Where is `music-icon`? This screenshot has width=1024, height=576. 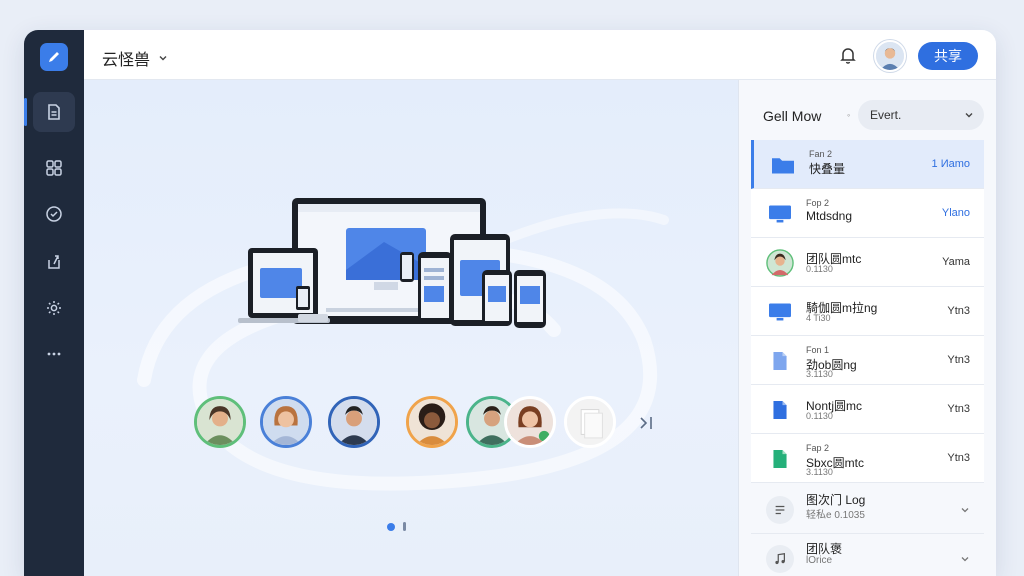 music-icon is located at coordinates (780, 559).